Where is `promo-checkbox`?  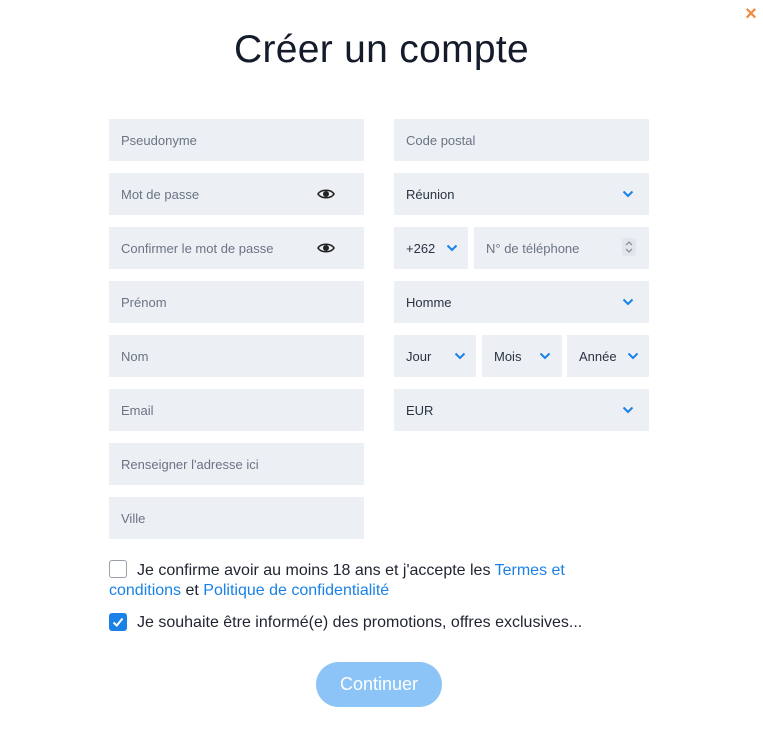
promo-checkbox is located at coordinates (118, 622).